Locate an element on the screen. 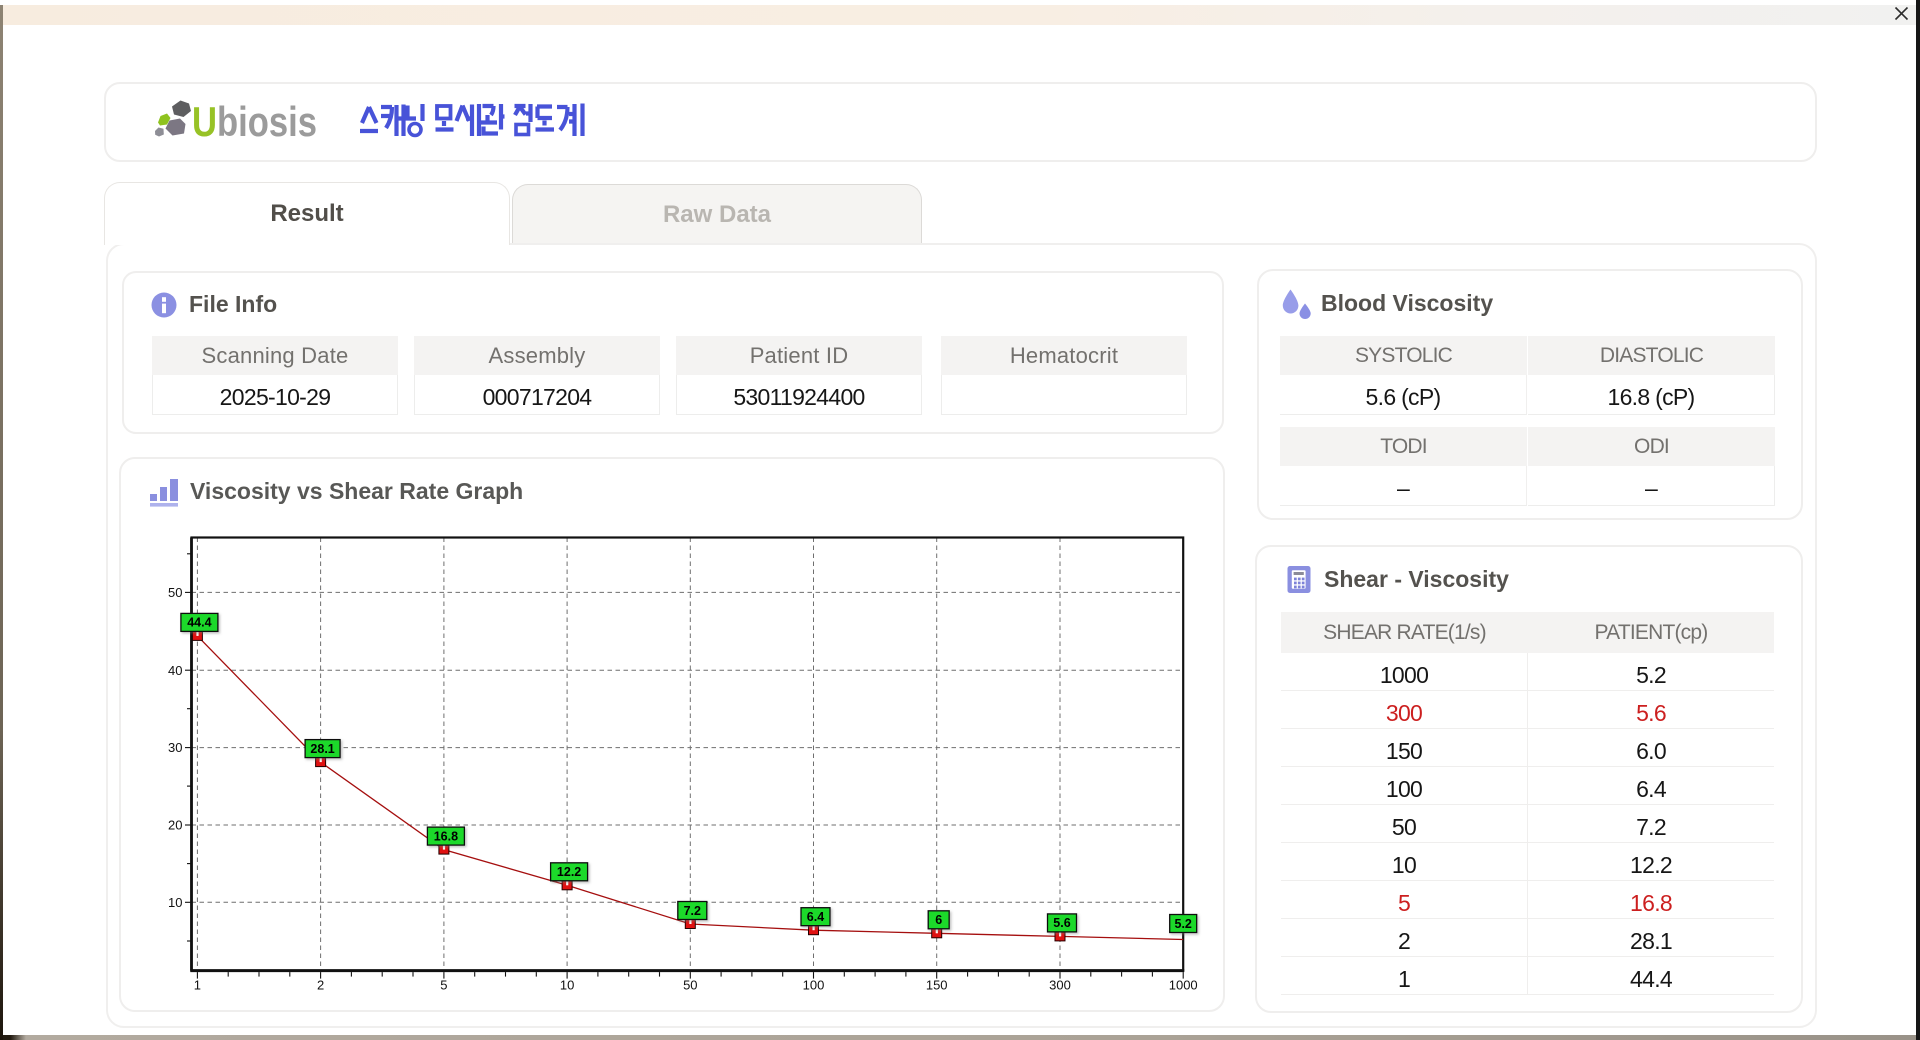 This screenshot has height=1040, width=1920. svg-text: 16.8 is located at coordinates (446, 836).